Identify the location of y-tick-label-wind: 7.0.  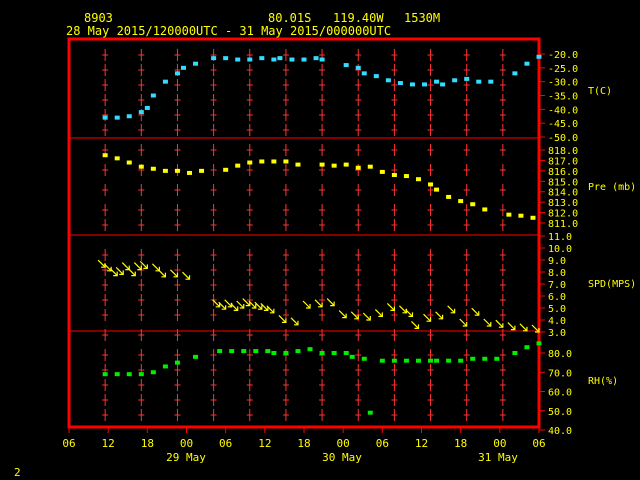
(557, 285).